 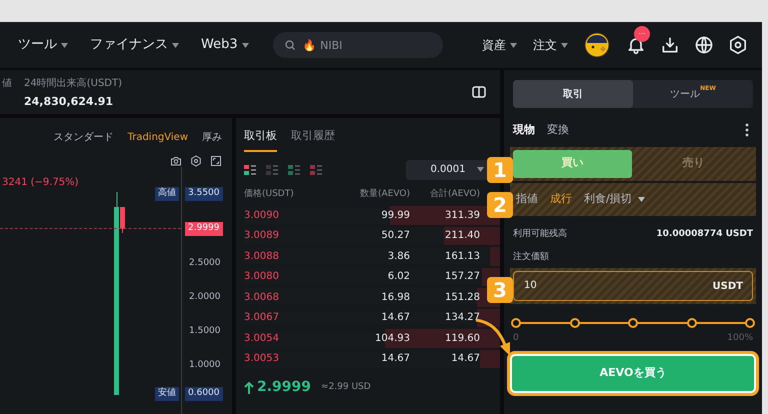 What do you see at coordinates (262, 318) in the screenshot?
I see `ask-price: 3.0067` at bounding box center [262, 318].